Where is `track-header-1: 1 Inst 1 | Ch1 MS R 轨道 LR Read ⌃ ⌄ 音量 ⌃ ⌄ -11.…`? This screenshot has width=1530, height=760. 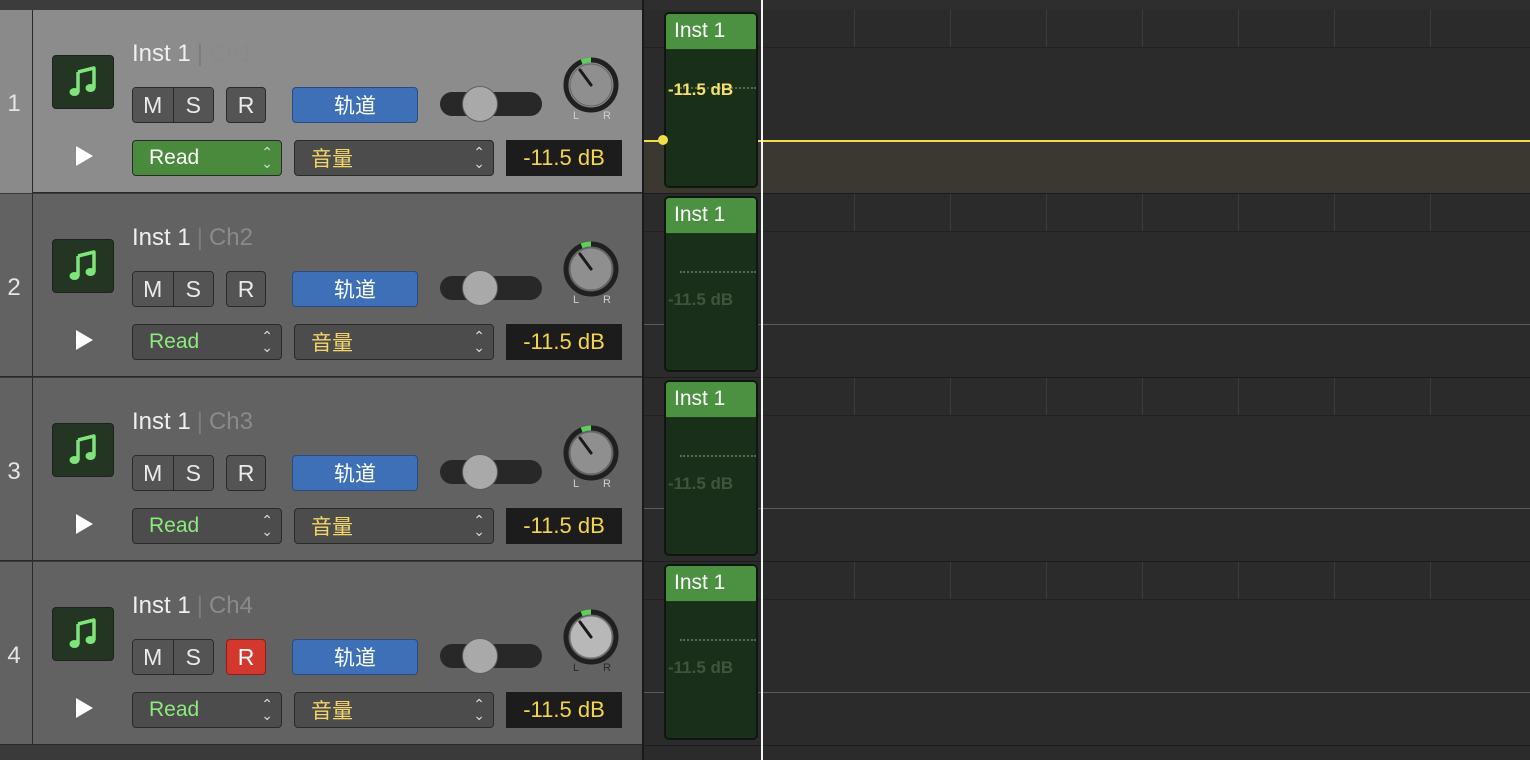
track-header-1: 1 Inst 1 | Ch1 MS R 轨道 LR Read ⌃ ⌄ 音量 ⌃ ⌄ -11.… is located at coordinates (321, 101).